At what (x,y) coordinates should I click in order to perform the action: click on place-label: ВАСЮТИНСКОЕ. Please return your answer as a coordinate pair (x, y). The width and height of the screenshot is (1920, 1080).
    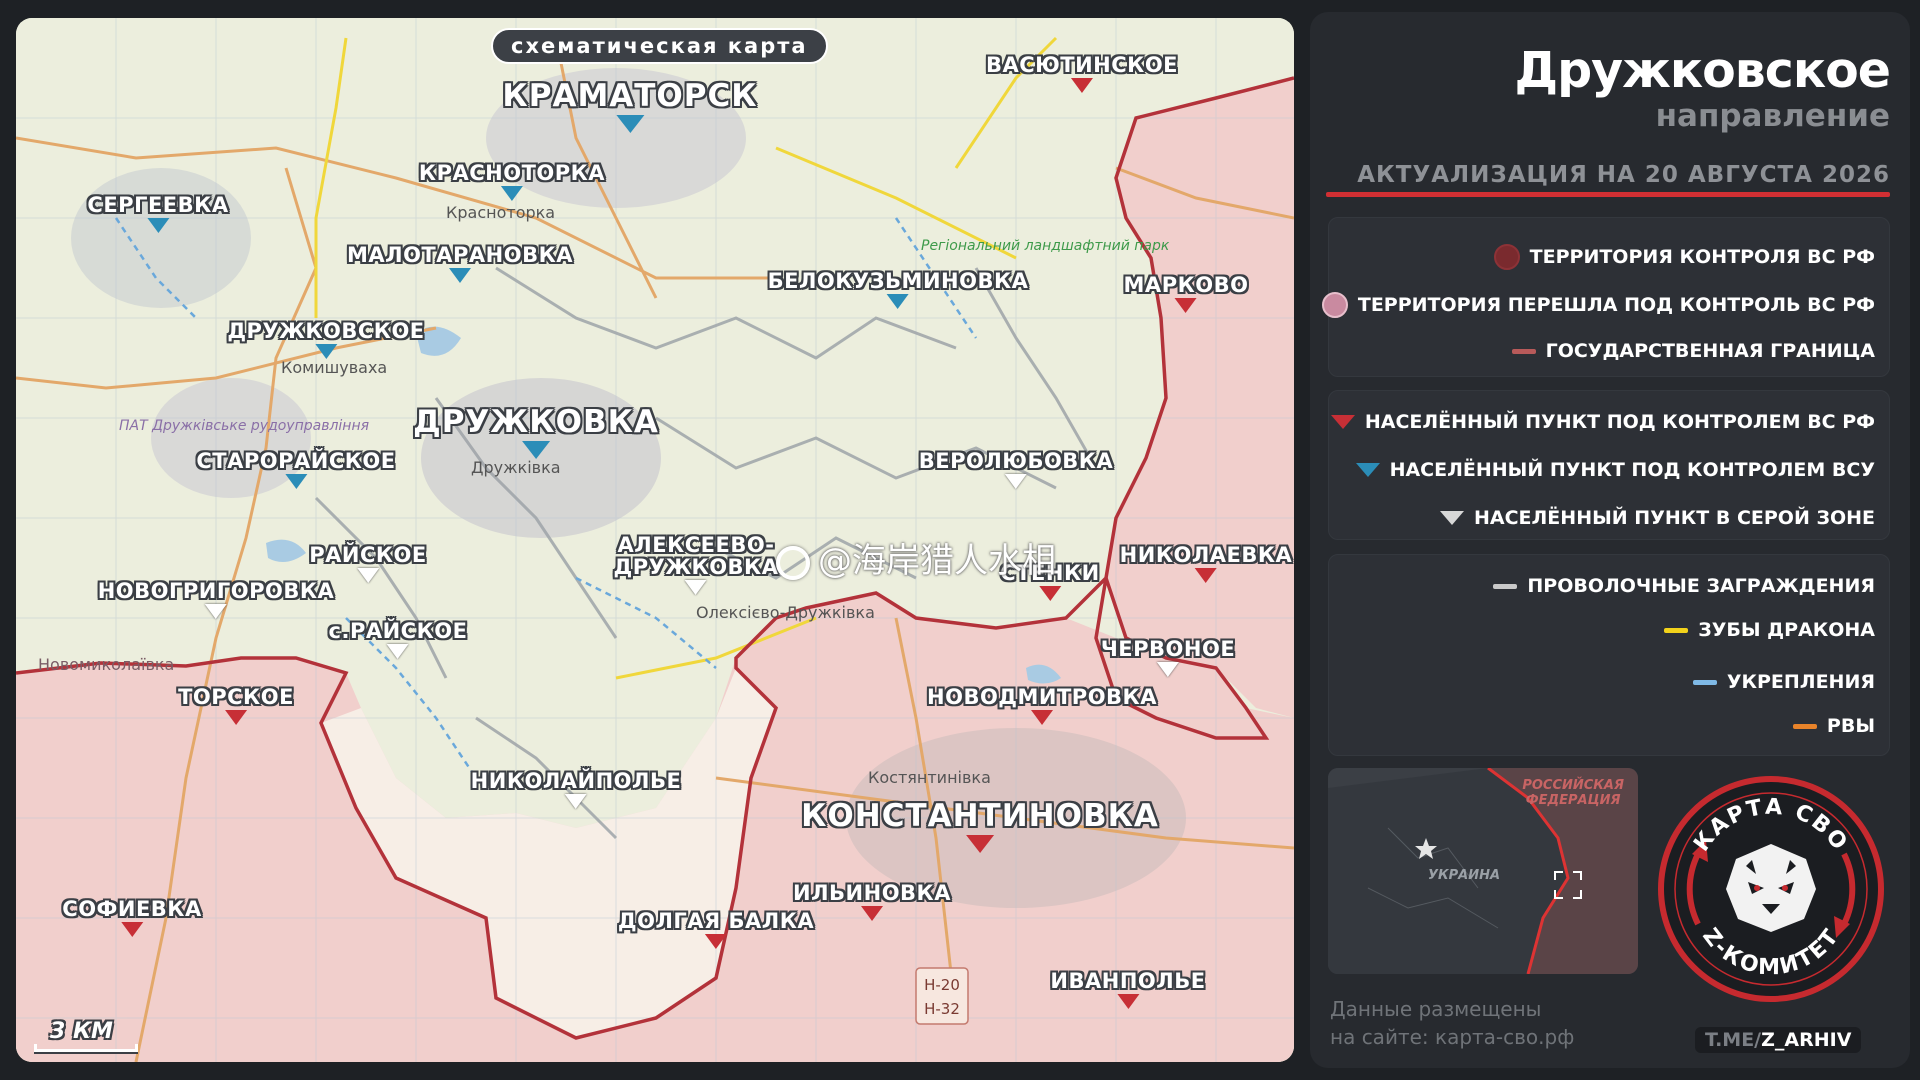
    Looking at the image, I should click on (1082, 65).